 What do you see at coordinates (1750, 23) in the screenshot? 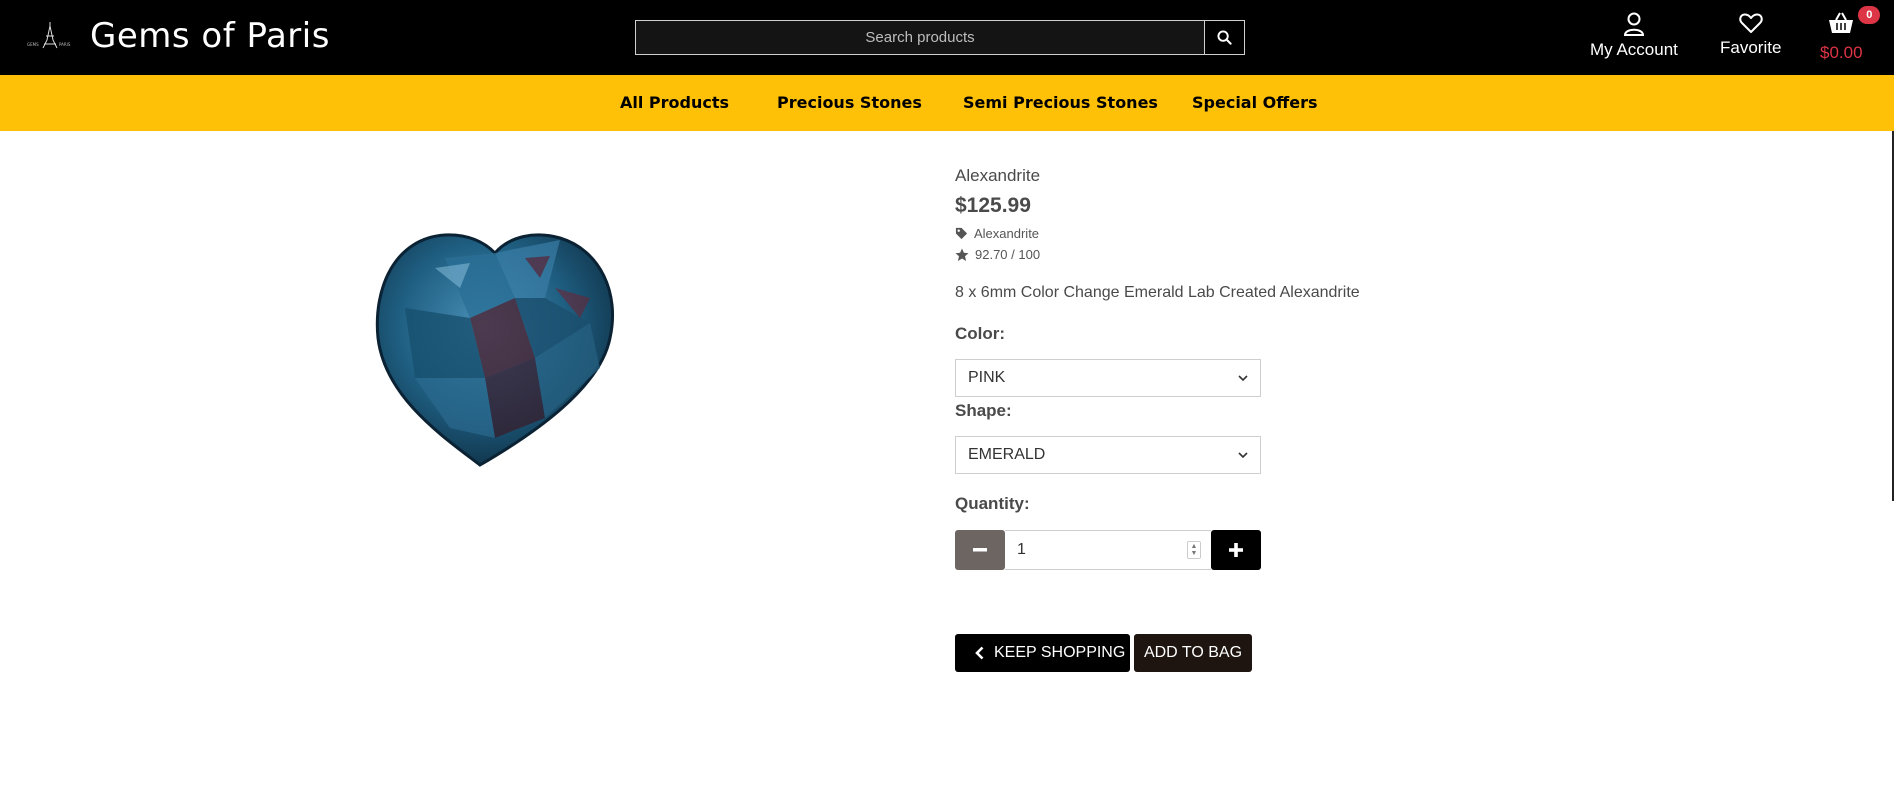
I see `heart-icon` at bounding box center [1750, 23].